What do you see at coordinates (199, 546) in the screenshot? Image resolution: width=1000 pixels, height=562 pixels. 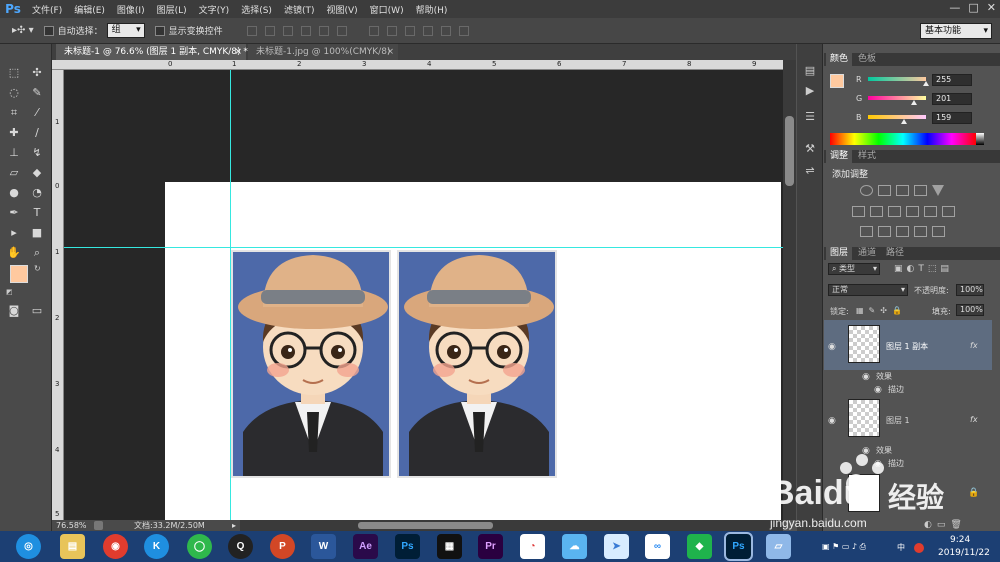 I see `taskbar-wechat: ◯` at bounding box center [199, 546].